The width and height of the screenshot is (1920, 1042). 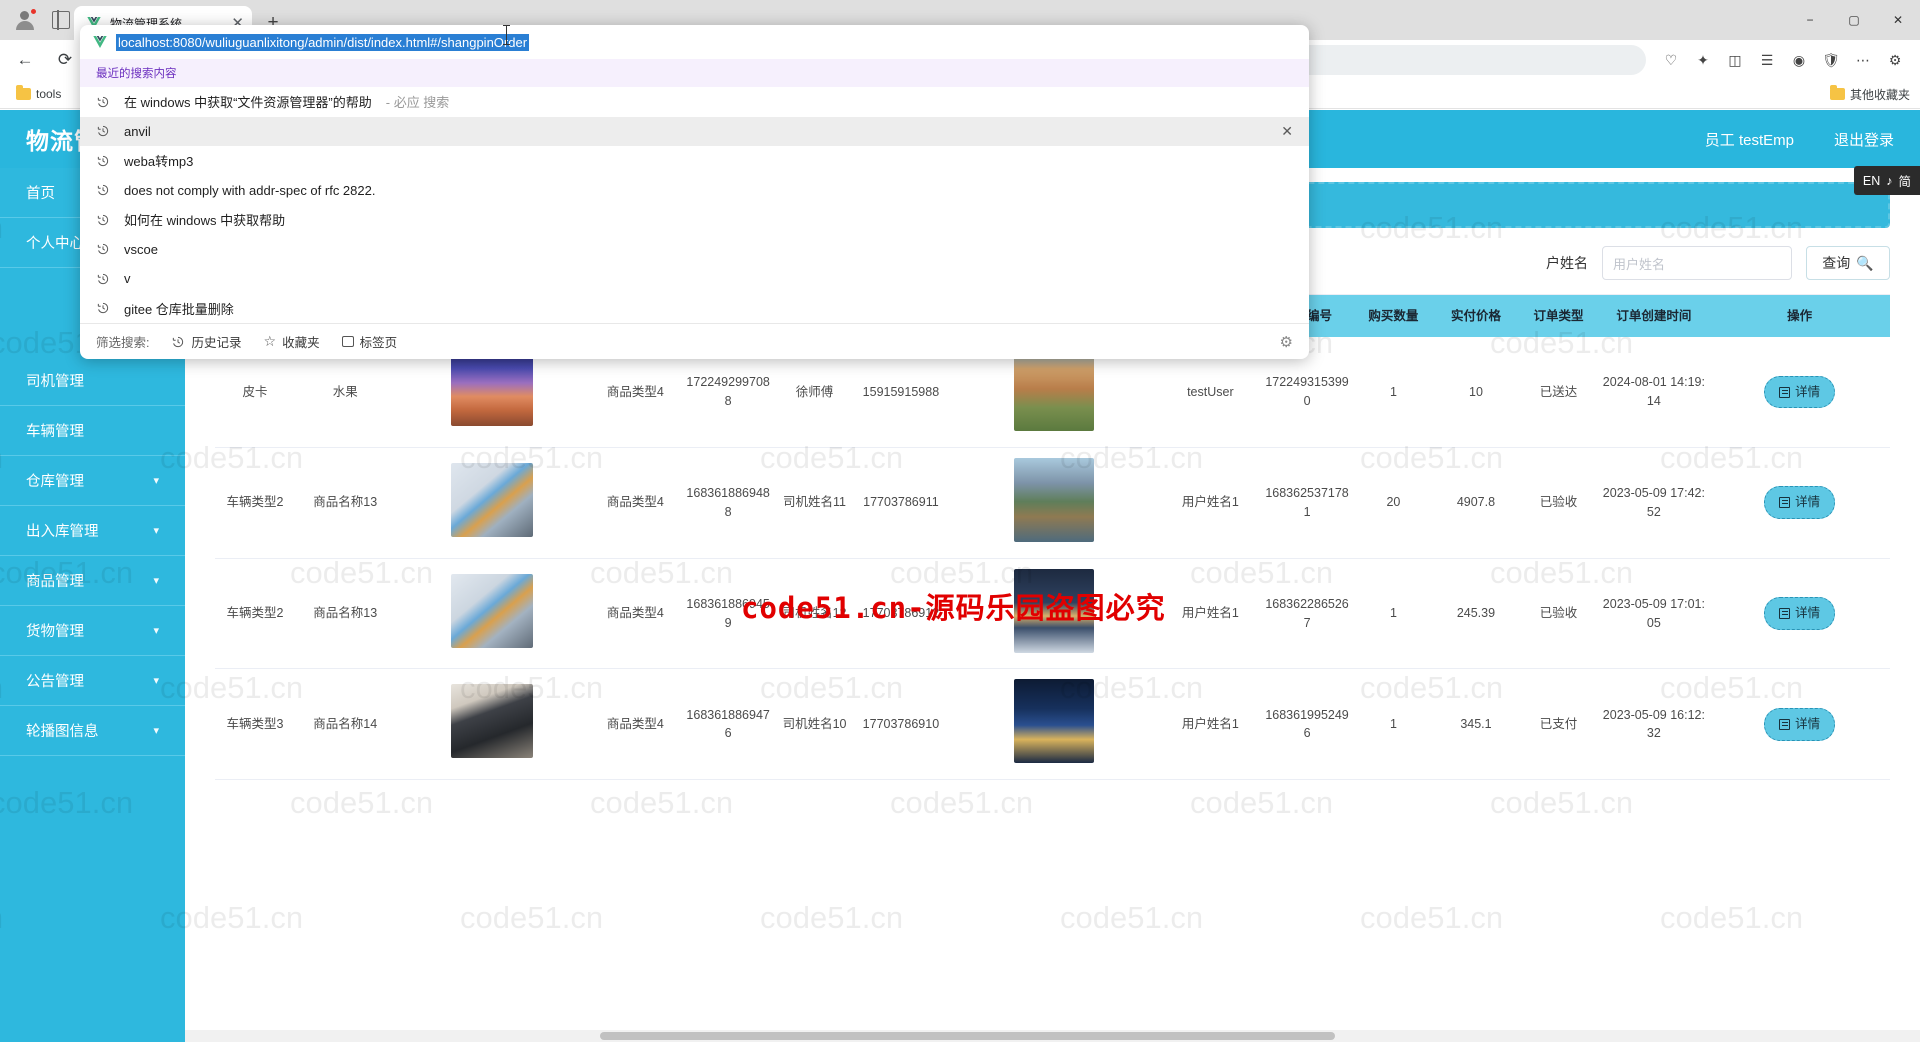 I want to click on suggestion-item: 在 windows 中获取“文件资源管理器”的帮助 - 必应 搜索, so click(x=694, y=102).